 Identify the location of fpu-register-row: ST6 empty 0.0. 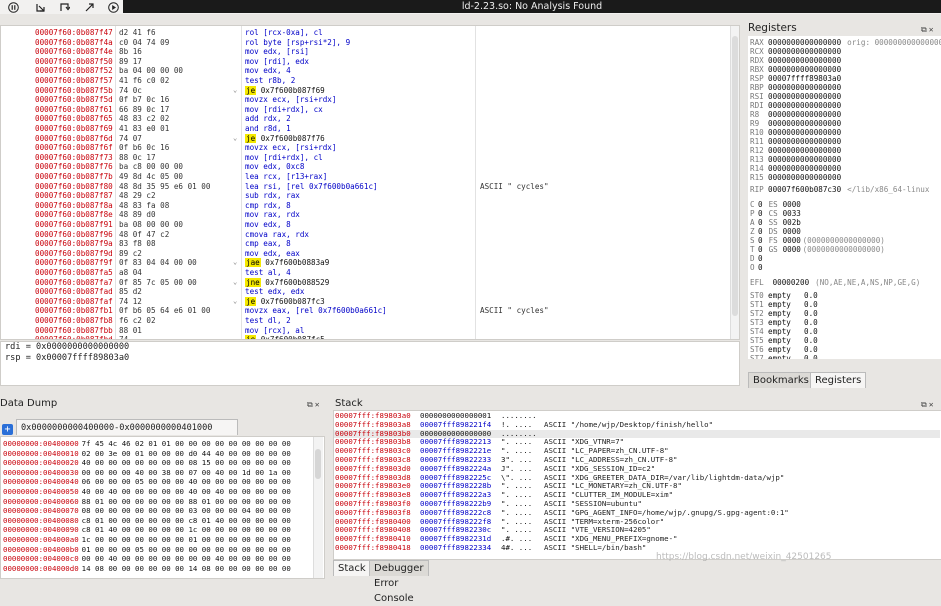
(784, 349).